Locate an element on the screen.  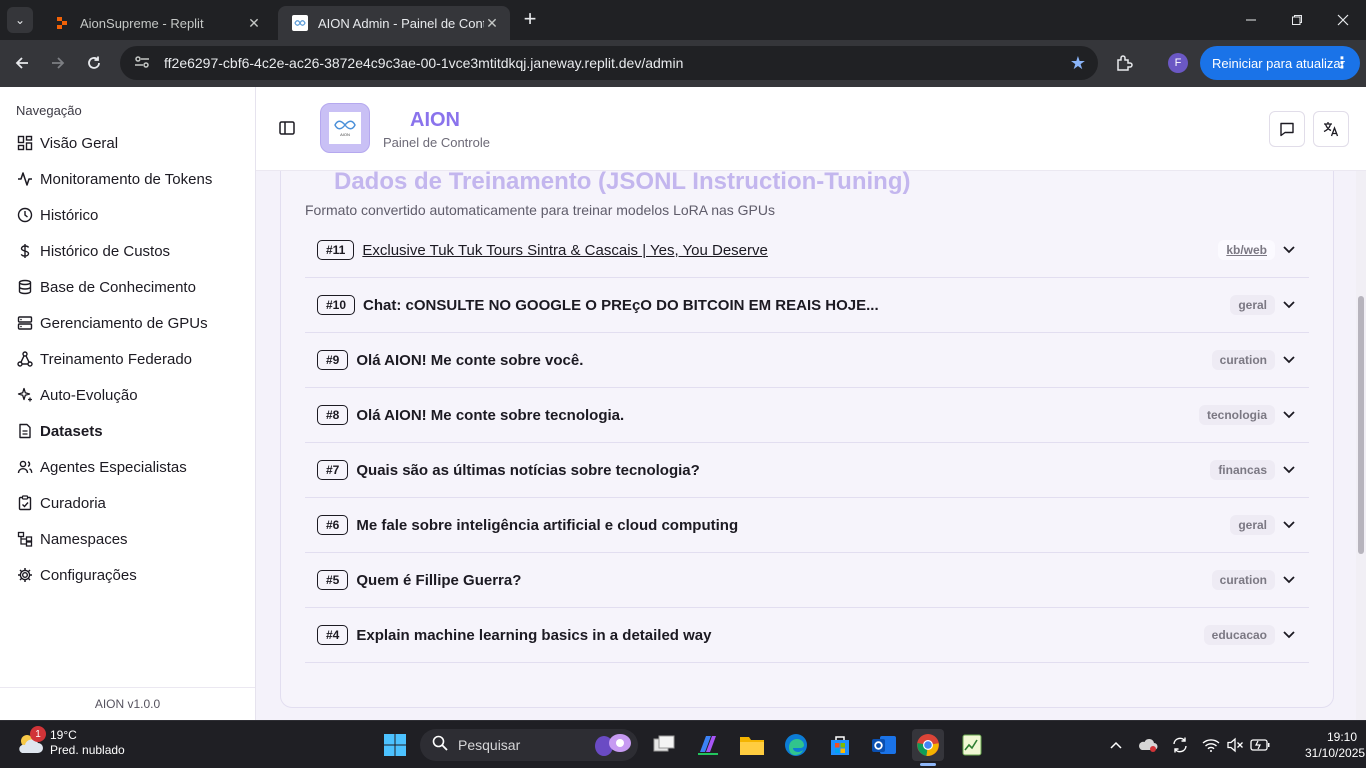
page-scrollbar is located at coordinates (1361, 445).